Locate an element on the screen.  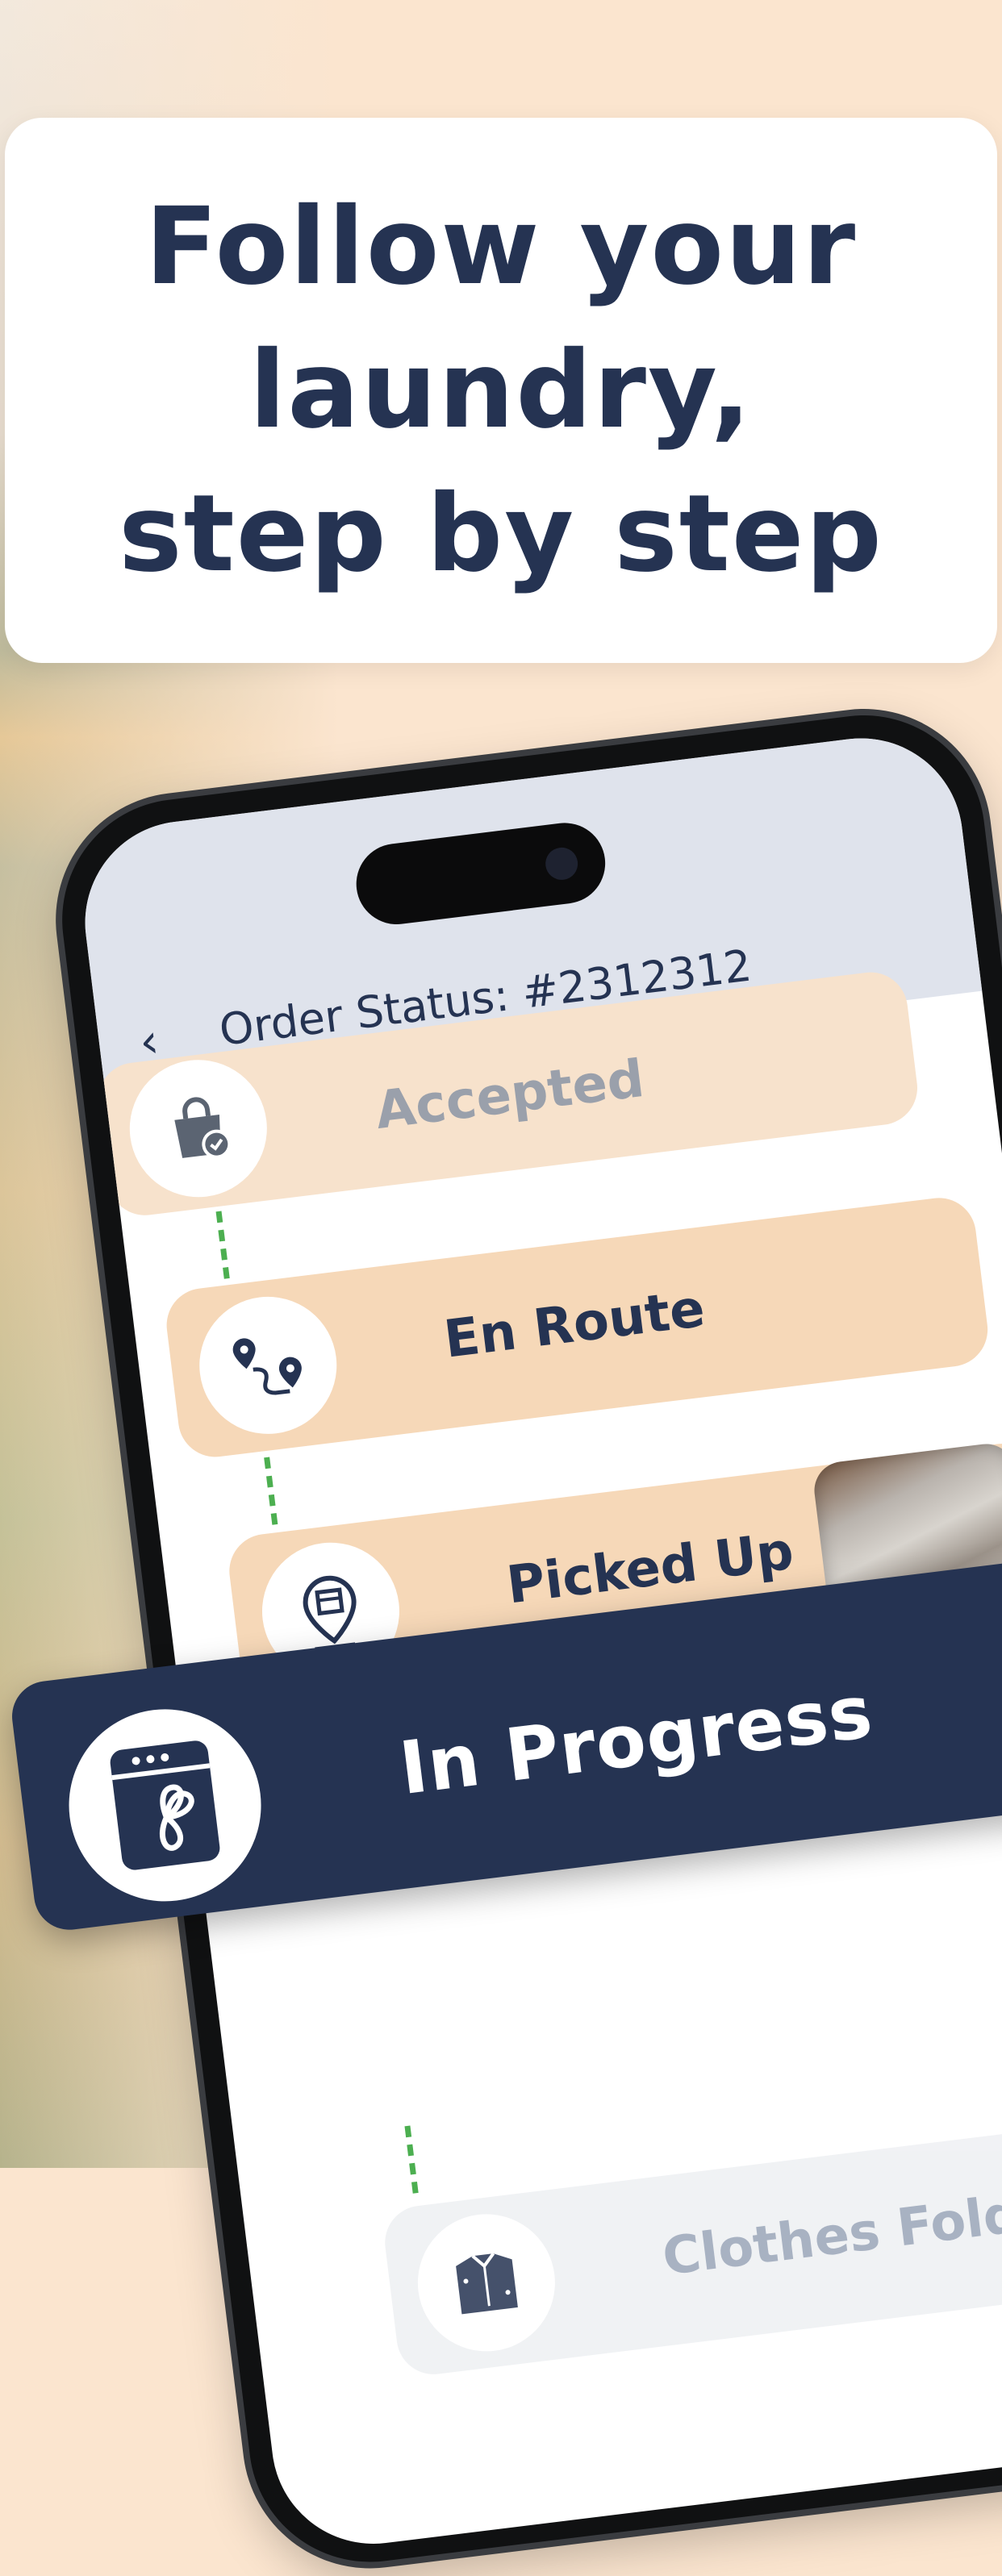
folded-shirt-icon is located at coordinates (486, 2283).